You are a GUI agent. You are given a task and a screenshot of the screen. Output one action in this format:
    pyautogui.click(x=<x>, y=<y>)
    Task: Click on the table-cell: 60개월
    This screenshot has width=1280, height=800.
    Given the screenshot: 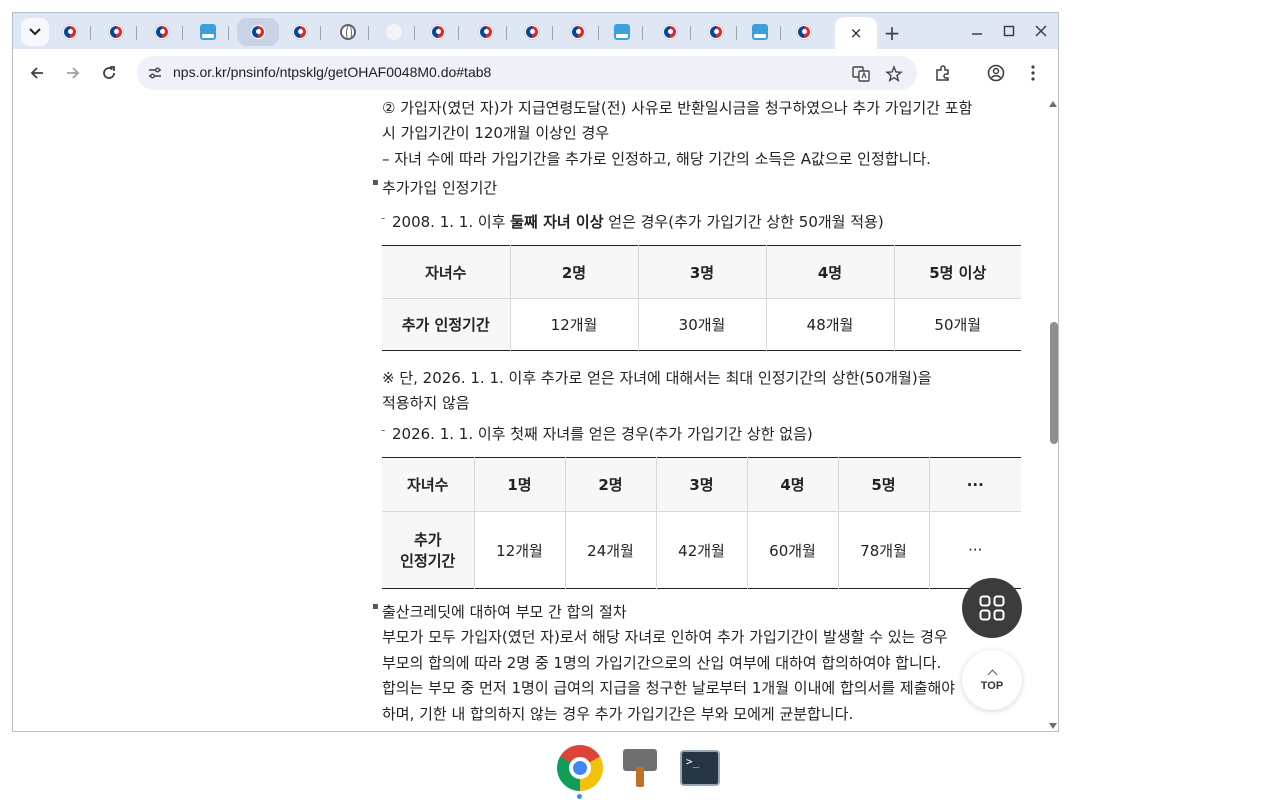 What is the action you would take?
    pyautogui.click(x=792, y=550)
    